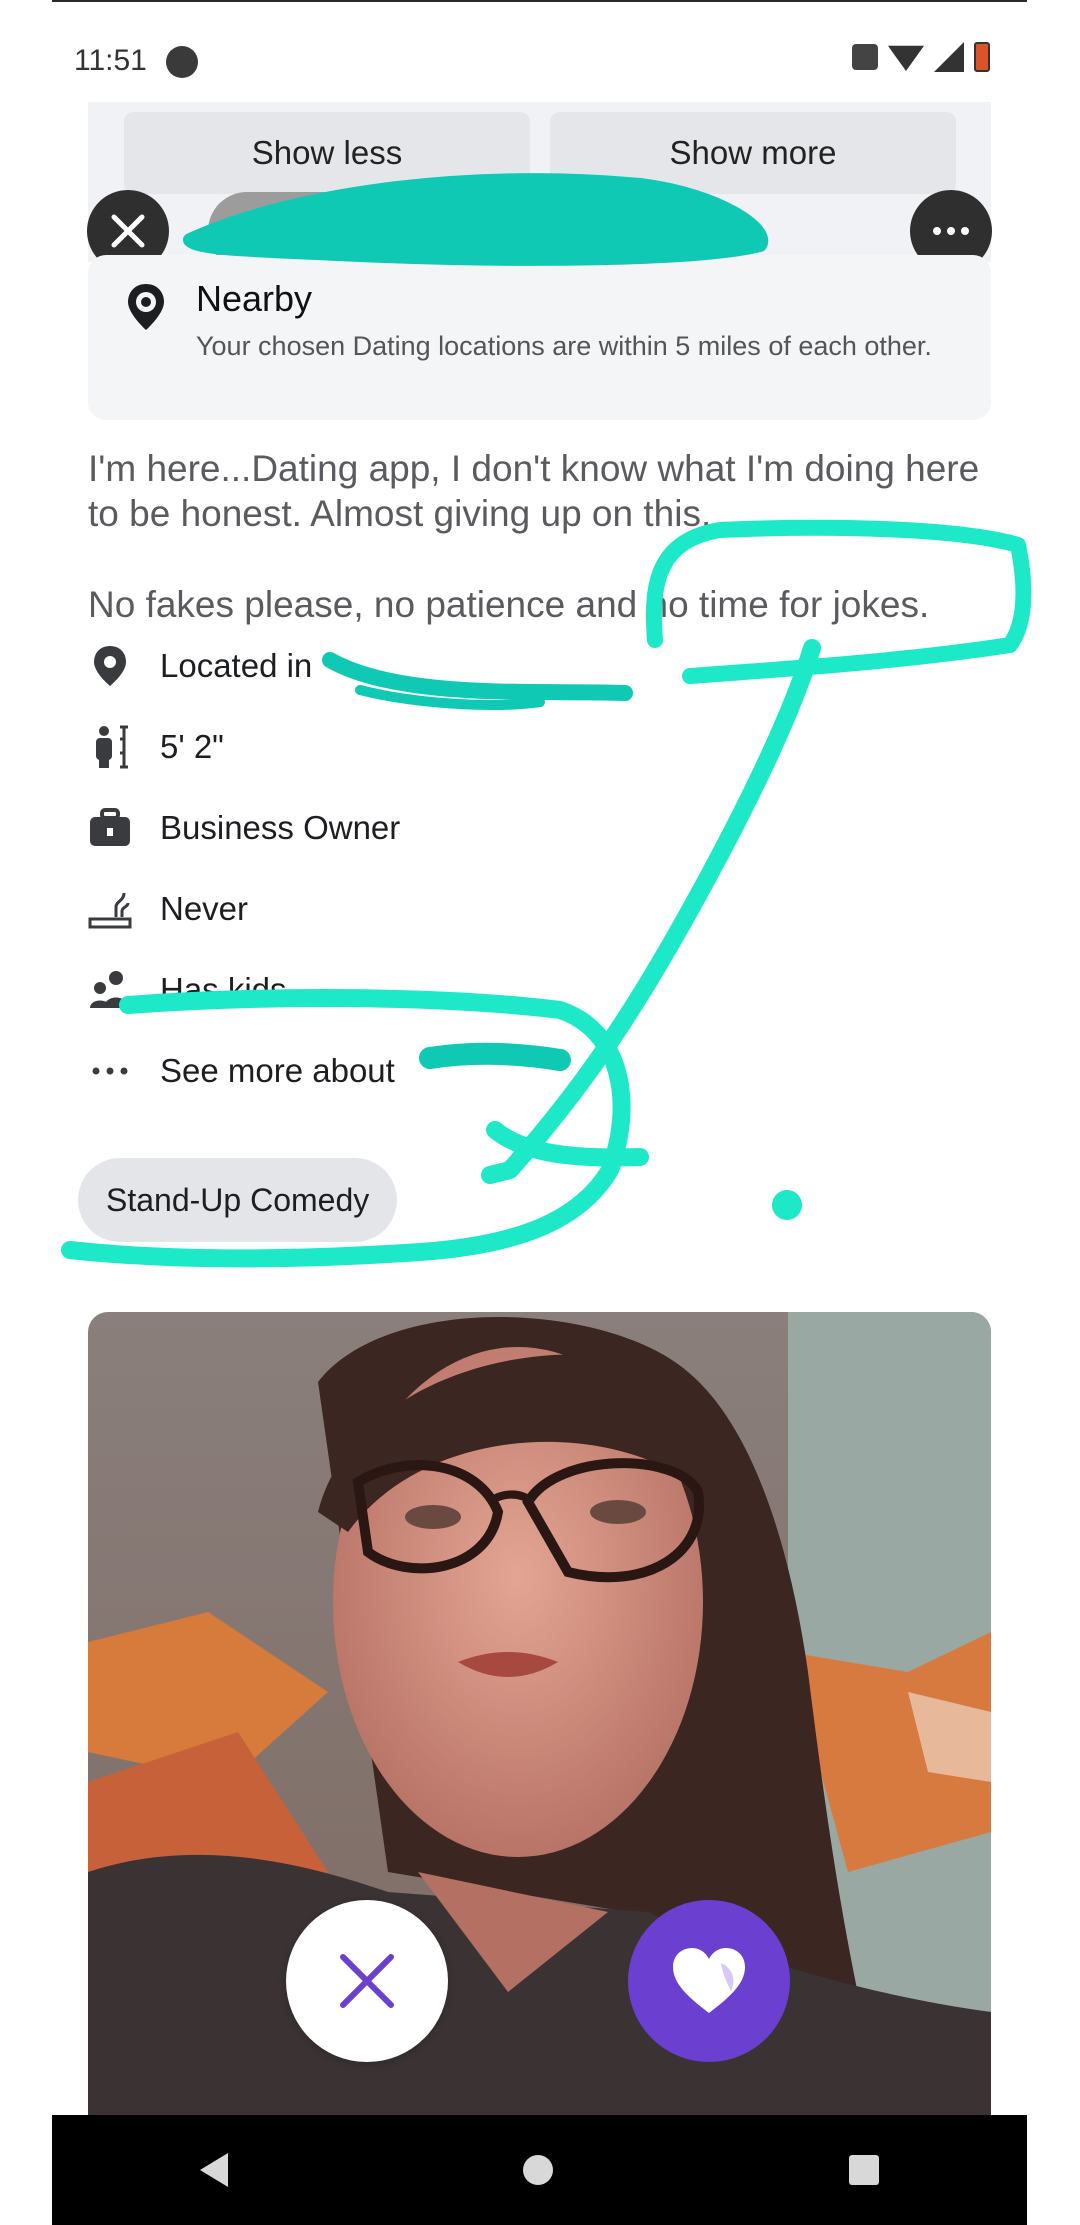  I want to click on detail-row-location: Located in, so click(200, 666).